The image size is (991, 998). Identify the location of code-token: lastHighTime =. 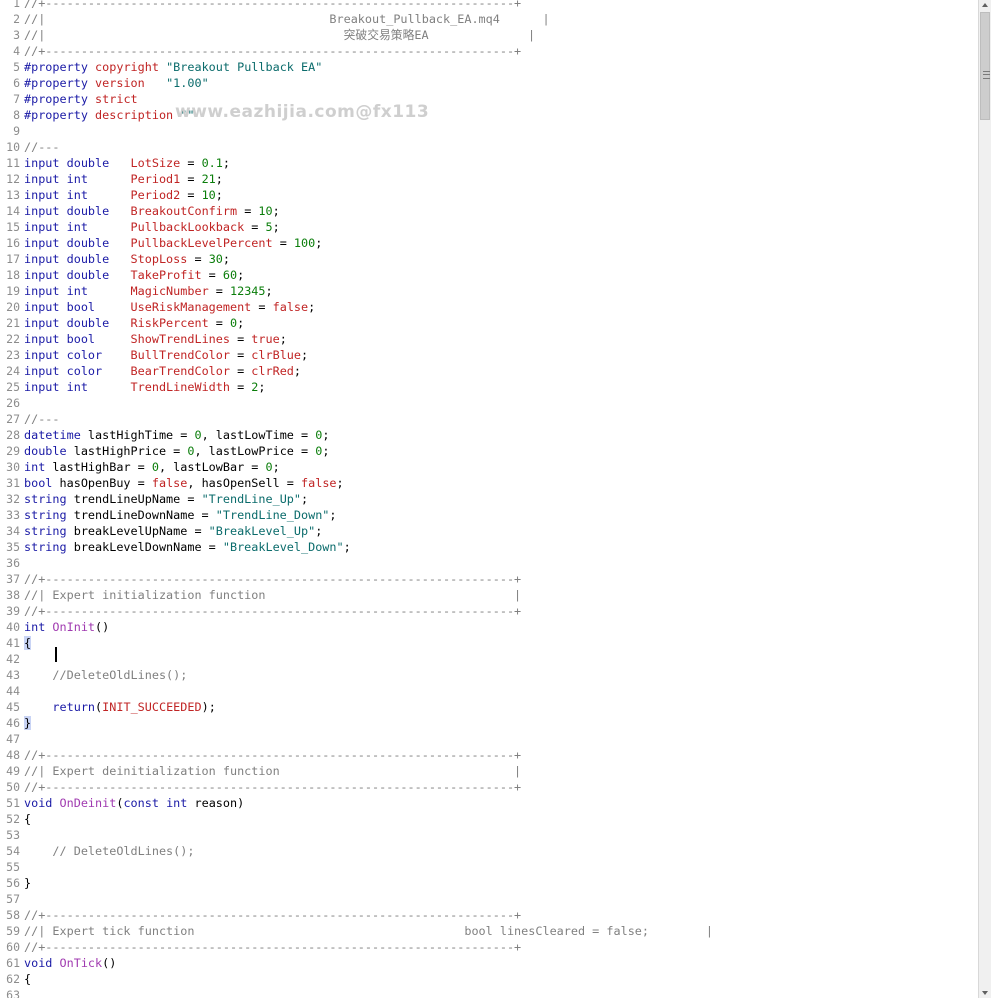
(141, 435).